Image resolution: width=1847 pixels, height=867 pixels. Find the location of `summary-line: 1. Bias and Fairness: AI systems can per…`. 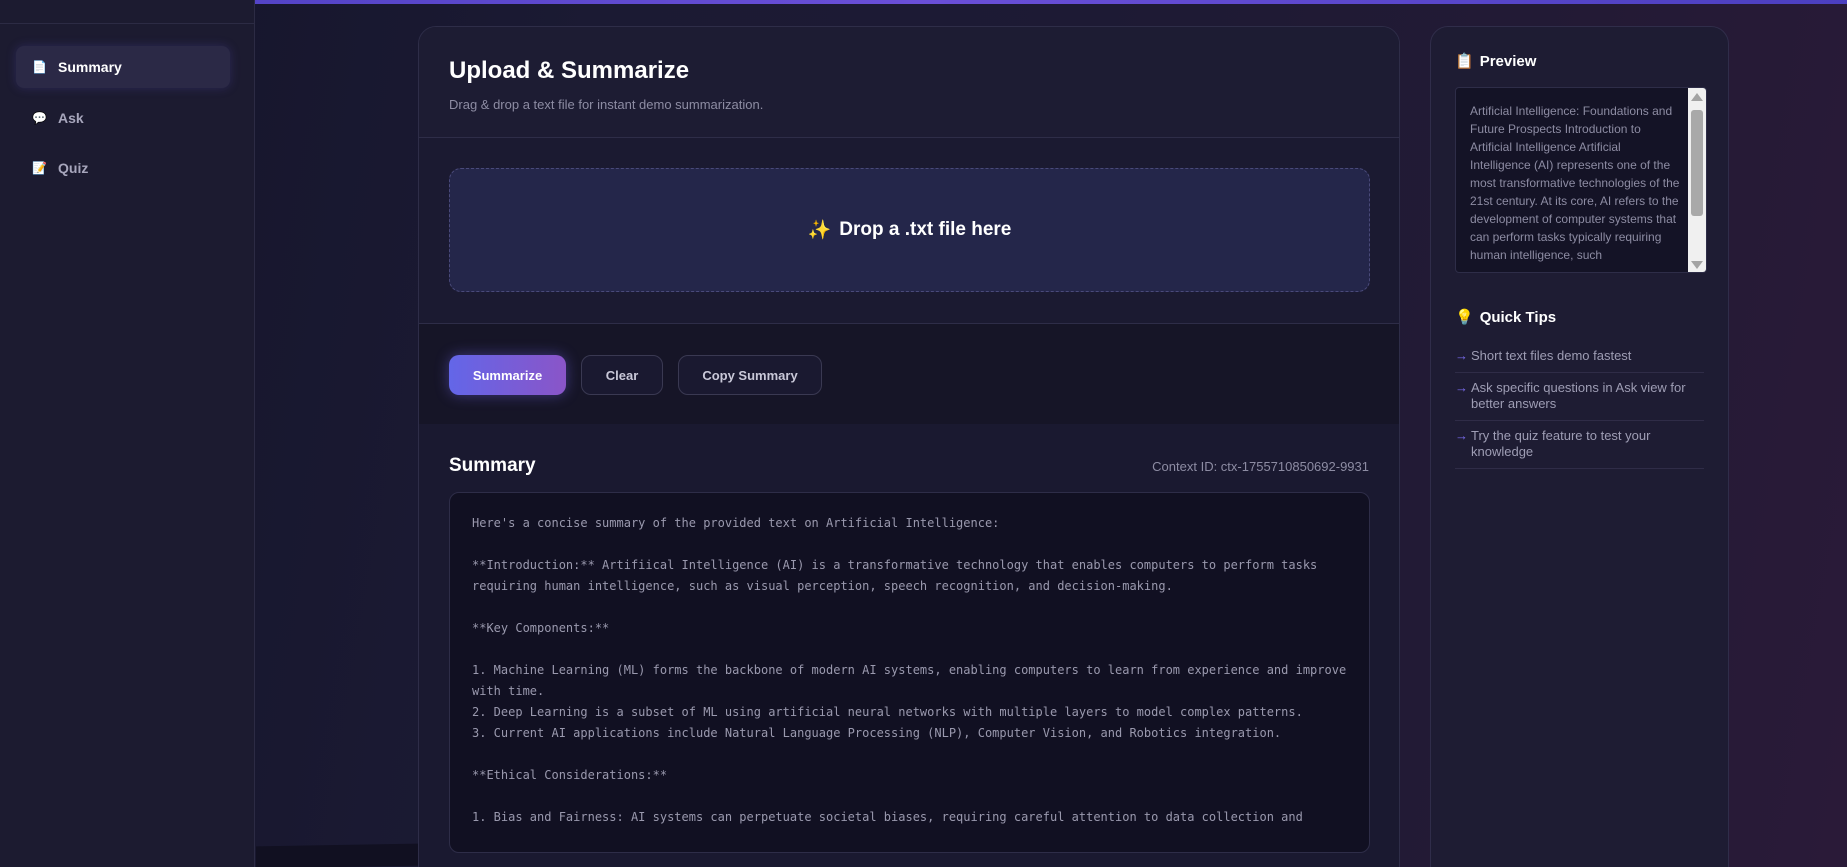

summary-line: 1. Bias and Fairness: AI systems can per… is located at coordinates (887, 817).